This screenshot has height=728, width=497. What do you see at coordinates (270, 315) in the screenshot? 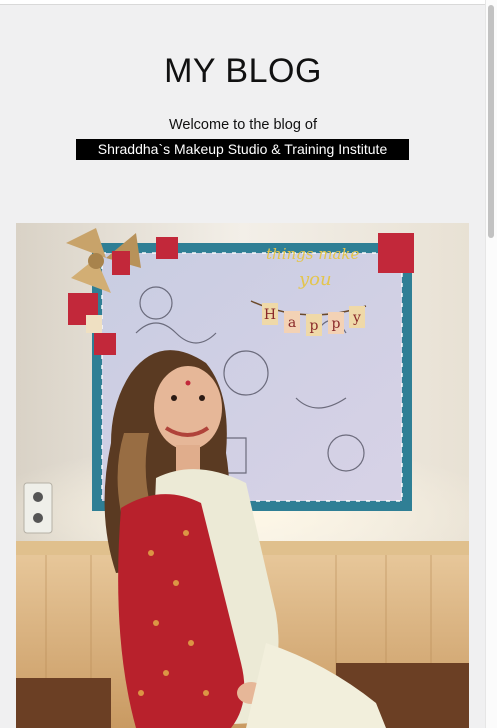
I see `svg-text: H` at bounding box center [270, 315].